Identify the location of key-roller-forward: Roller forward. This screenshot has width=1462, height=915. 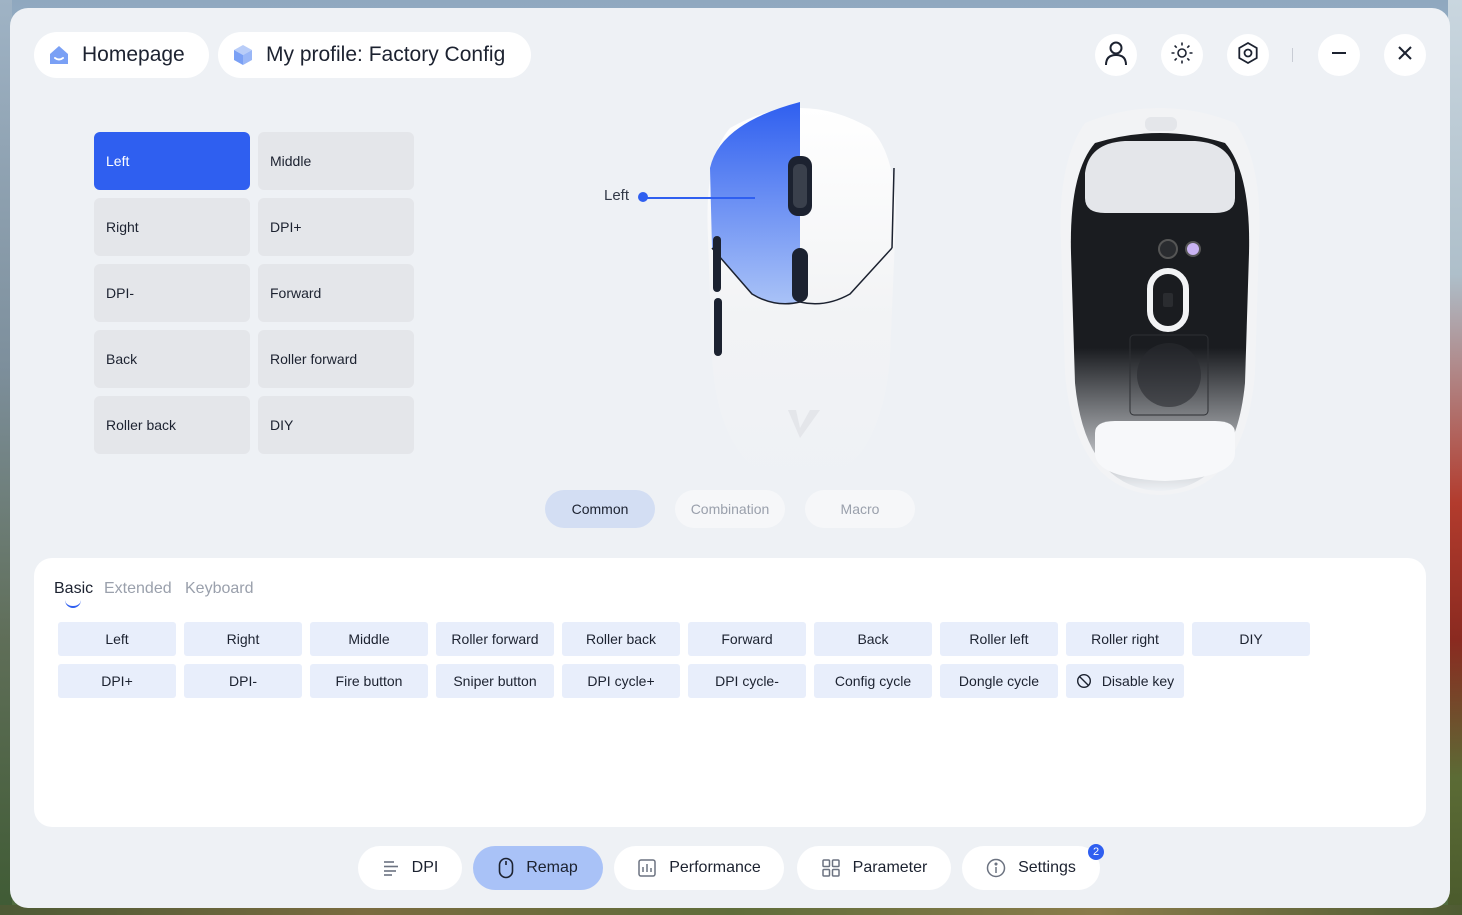
(495, 639).